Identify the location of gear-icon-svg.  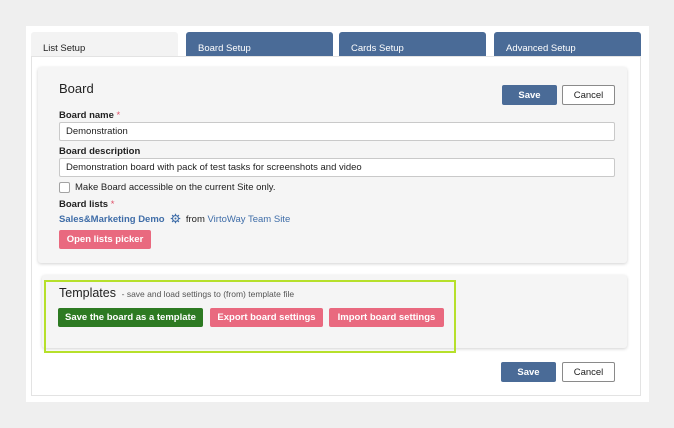
(175, 218).